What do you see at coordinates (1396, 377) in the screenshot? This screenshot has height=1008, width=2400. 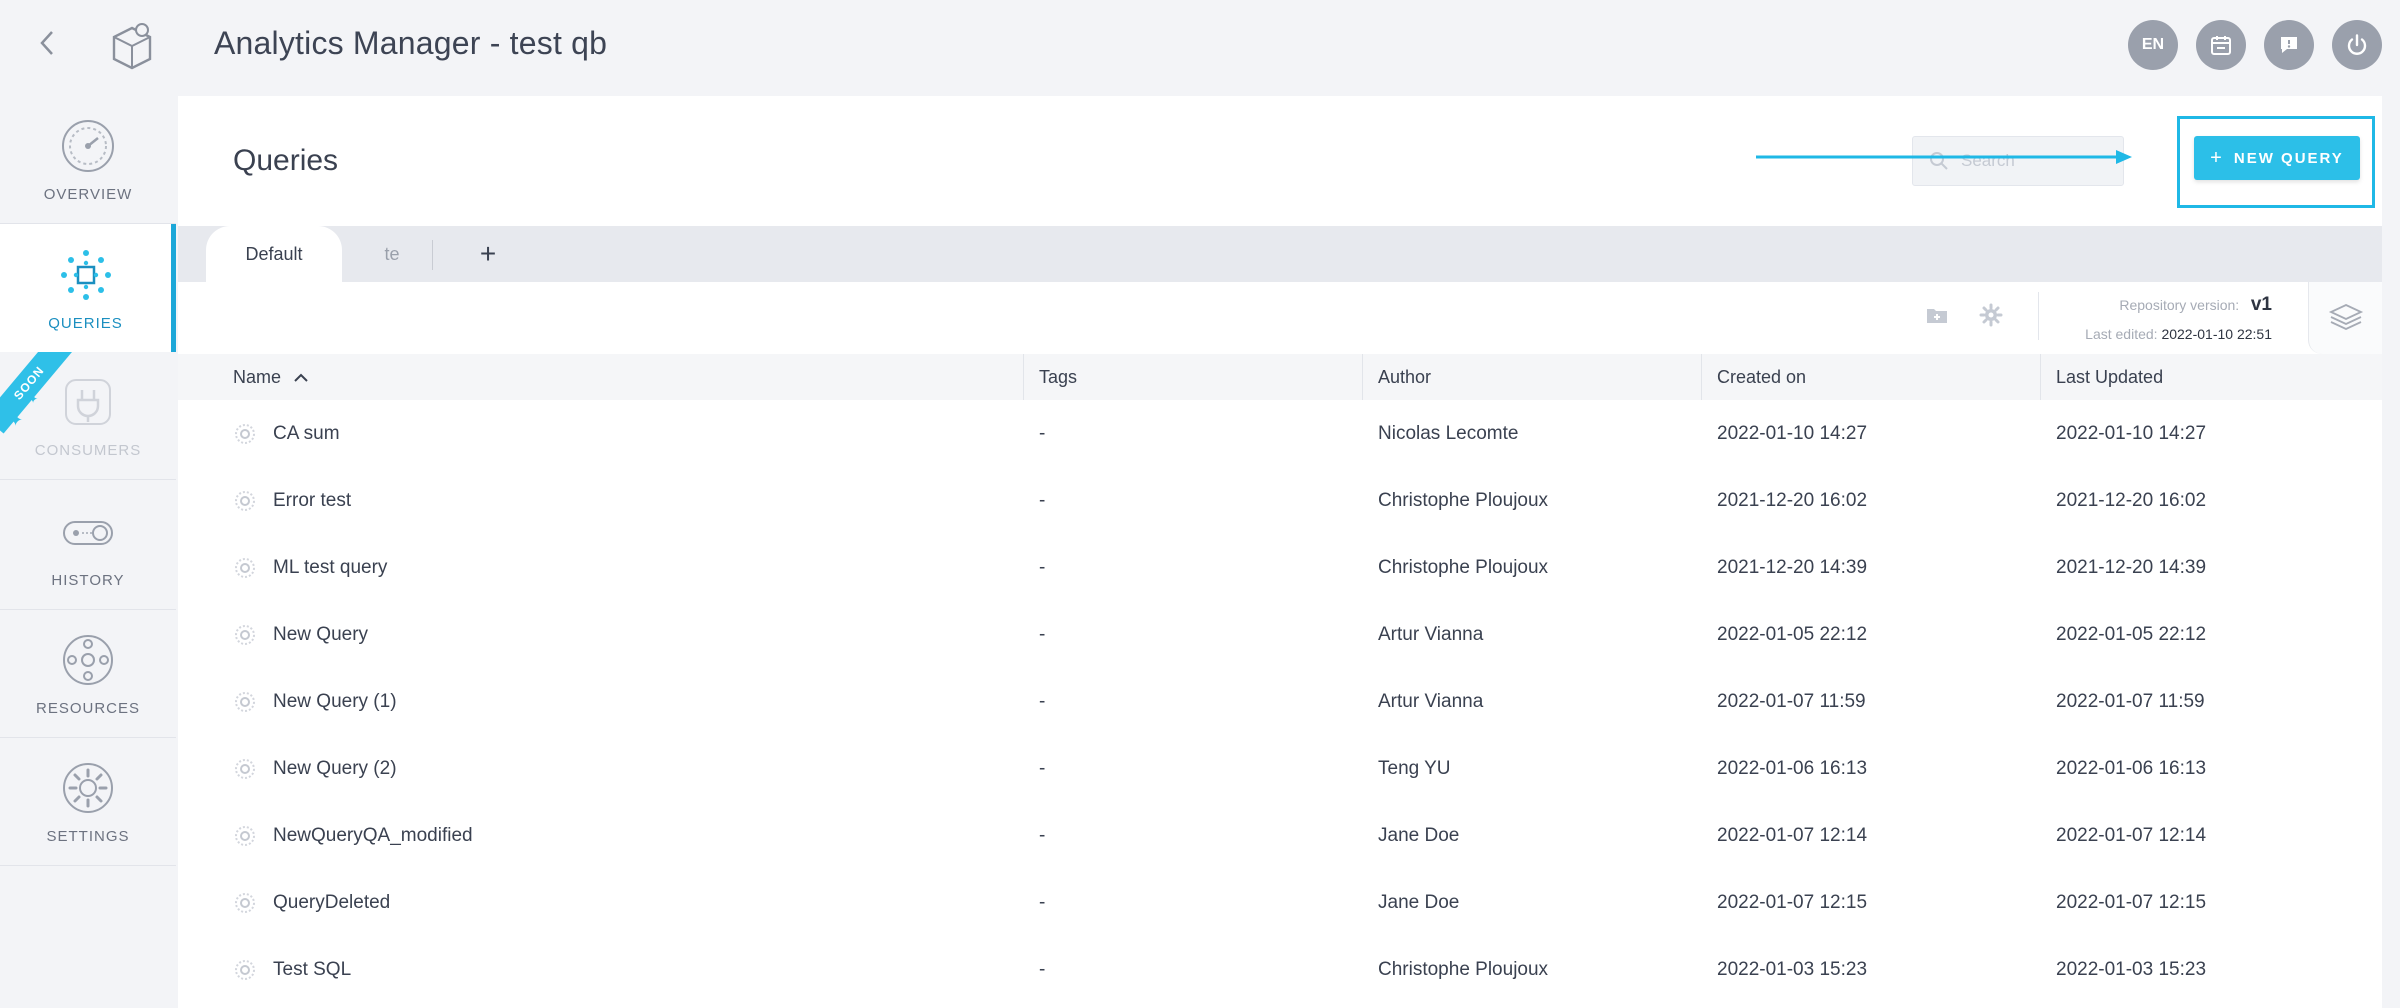 I see `column-header-author: Author` at bounding box center [1396, 377].